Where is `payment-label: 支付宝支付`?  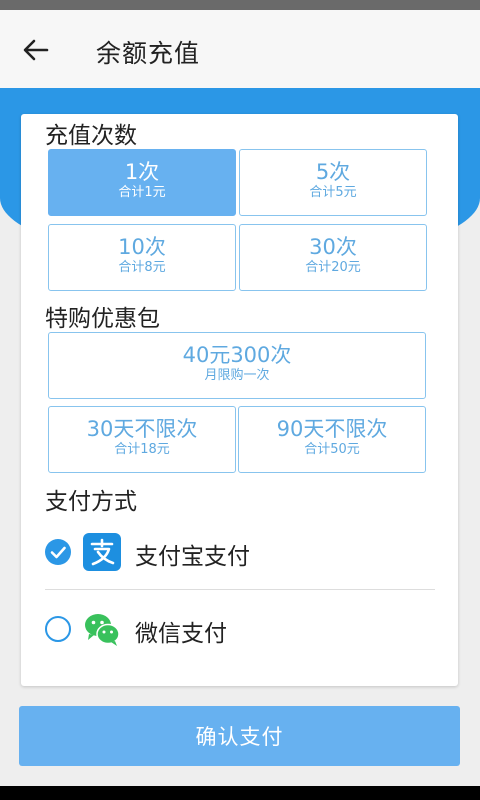
payment-label: 支付宝支付 is located at coordinates (192, 557).